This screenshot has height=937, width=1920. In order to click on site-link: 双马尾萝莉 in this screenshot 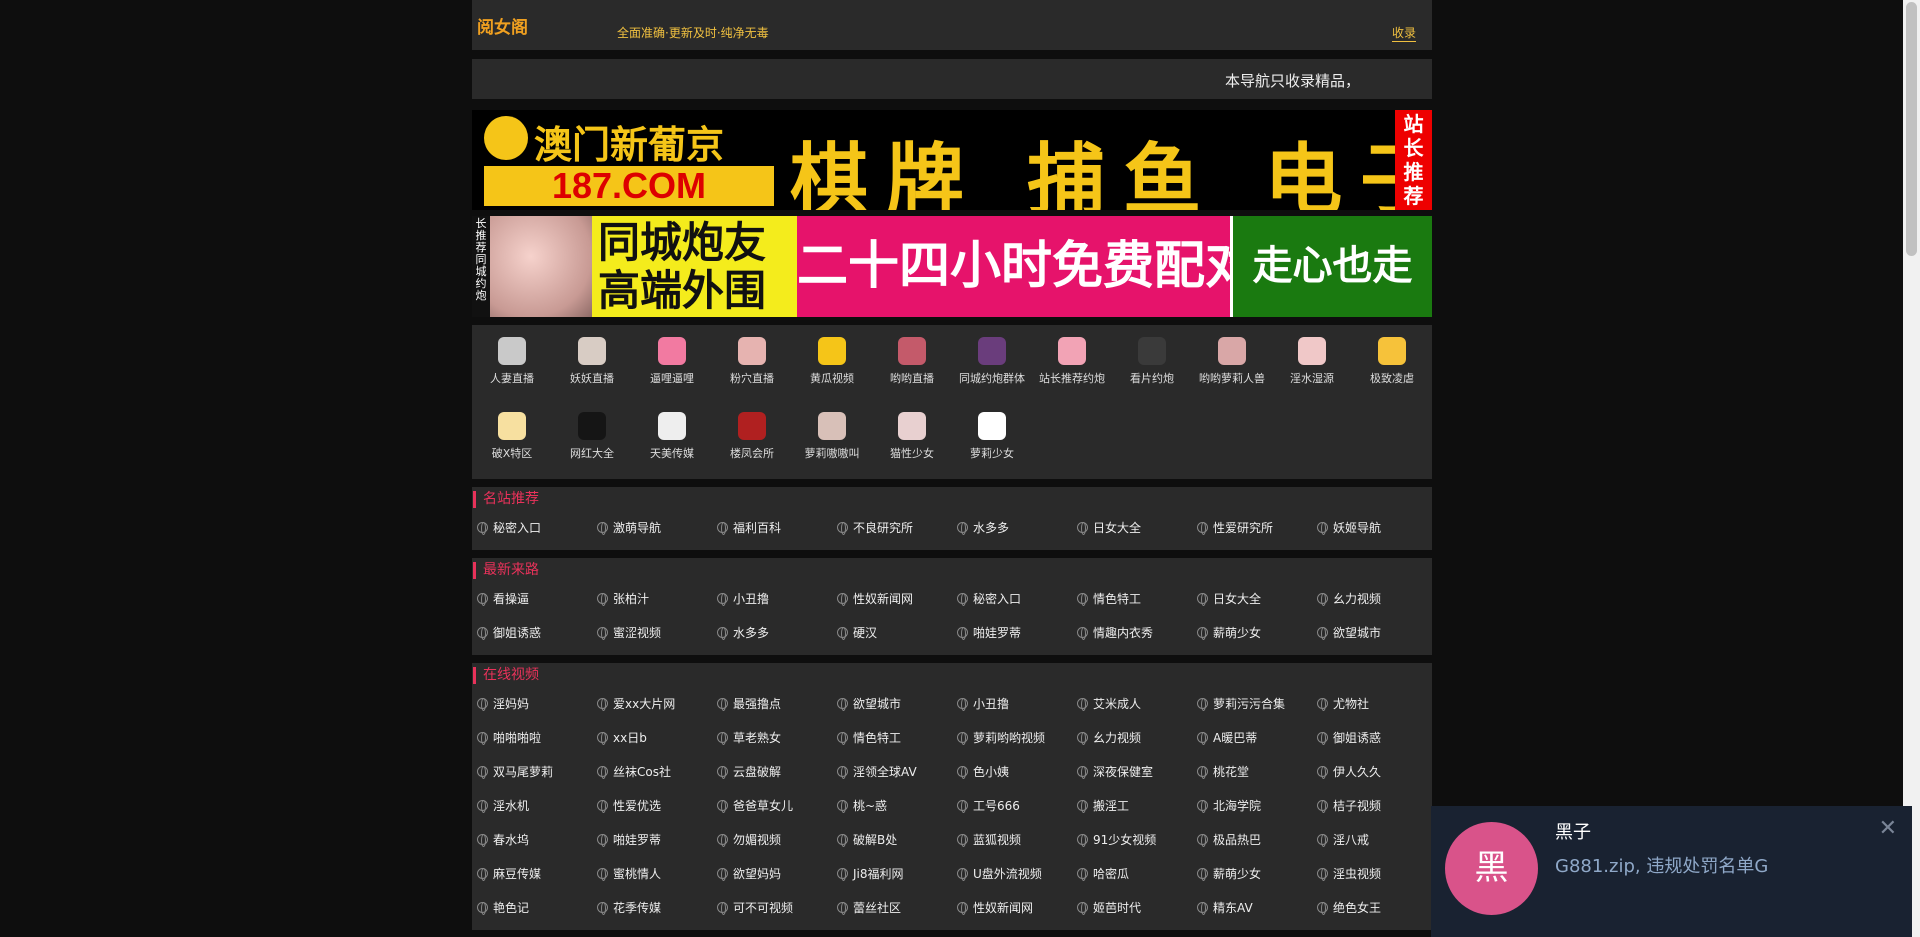, I will do `click(532, 771)`.